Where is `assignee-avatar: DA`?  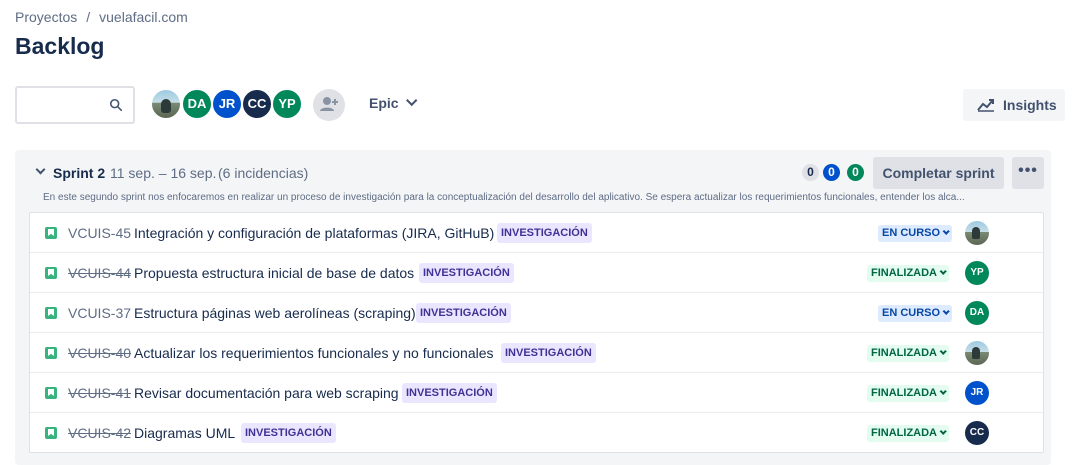
assignee-avatar: DA is located at coordinates (977, 313).